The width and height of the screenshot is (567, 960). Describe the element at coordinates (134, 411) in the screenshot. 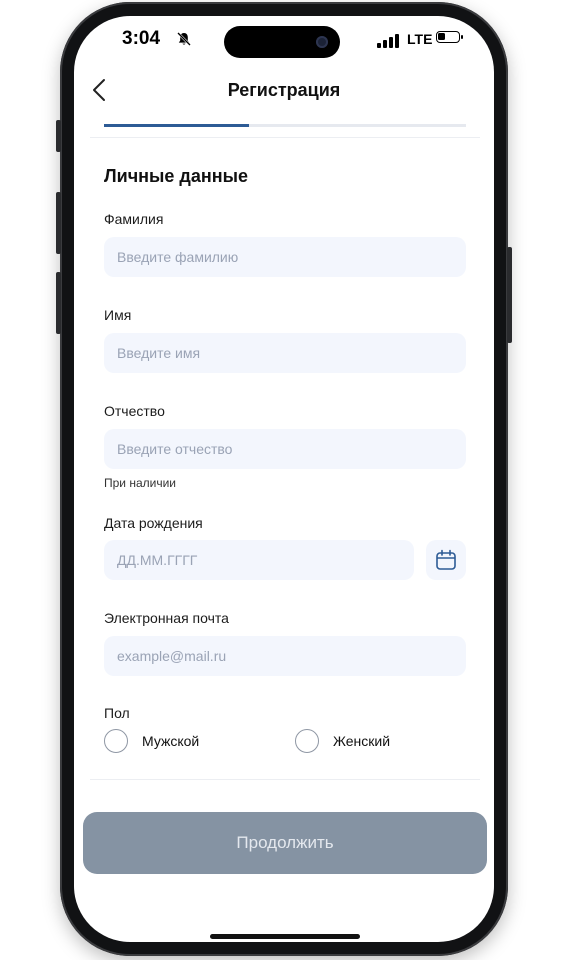

I see `middle-name-label: Отчество` at that location.